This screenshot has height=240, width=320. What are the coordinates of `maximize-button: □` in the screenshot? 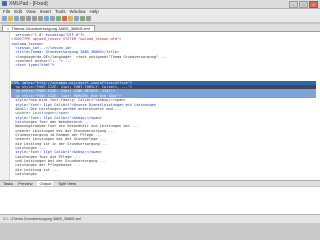 It's located at (303, 4).